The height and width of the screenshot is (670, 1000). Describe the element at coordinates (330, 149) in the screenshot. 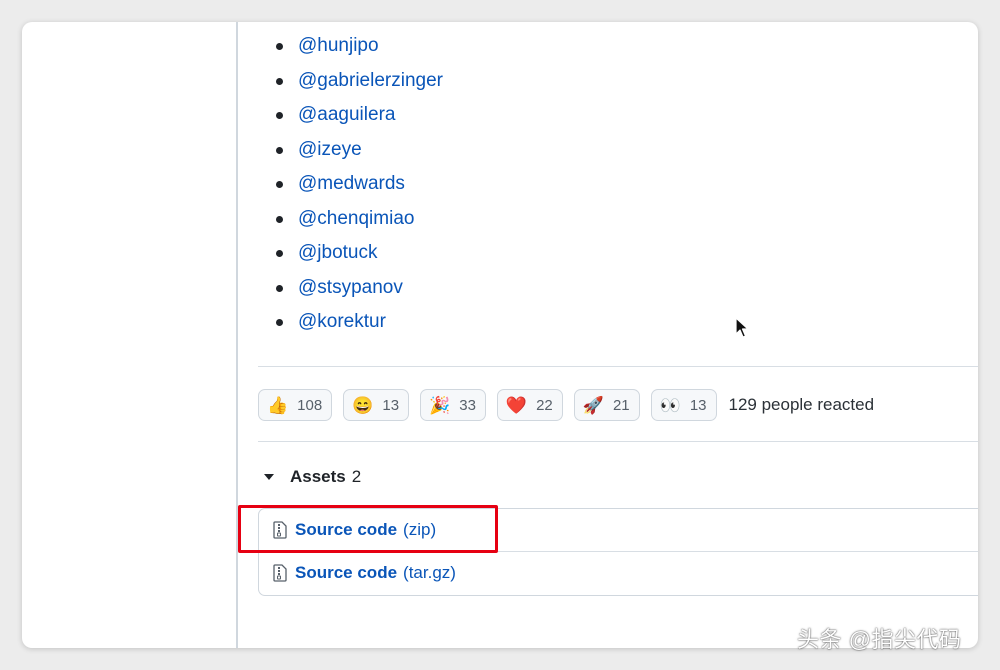

I see `contributor-link: @izeye` at that location.